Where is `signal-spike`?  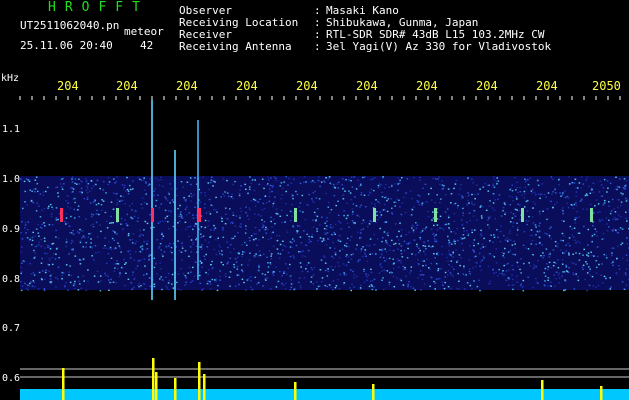
signal-spike is located at coordinates (199, 381).